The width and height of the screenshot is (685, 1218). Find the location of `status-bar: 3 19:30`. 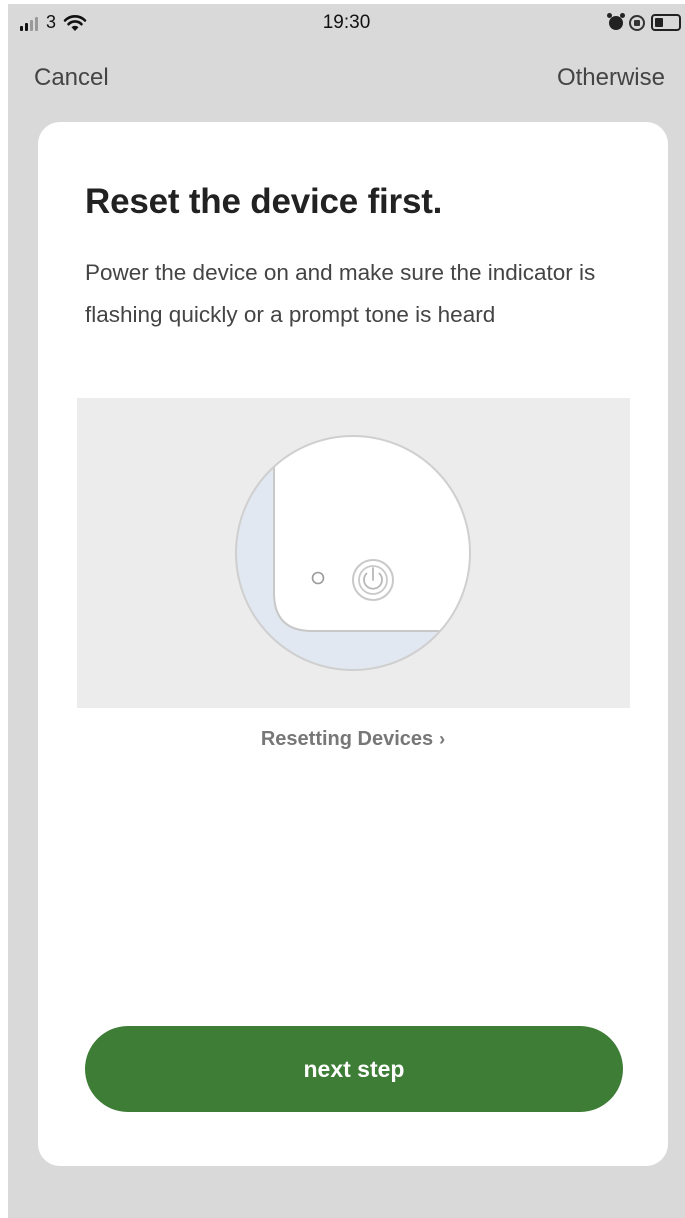

status-bar: 3 19:30 is located at coordinates (346, 22).